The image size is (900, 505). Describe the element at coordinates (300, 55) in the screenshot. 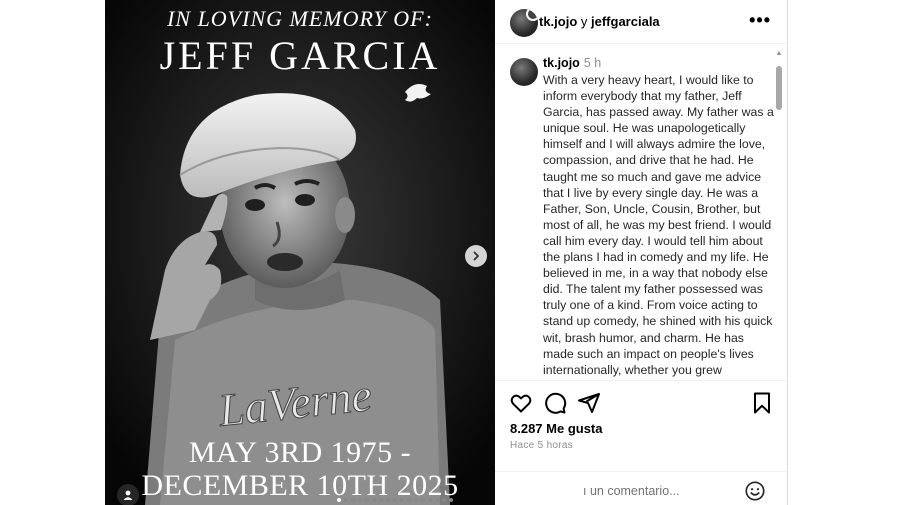

I see `memorial-name: JEFF GARCIA` at that location.